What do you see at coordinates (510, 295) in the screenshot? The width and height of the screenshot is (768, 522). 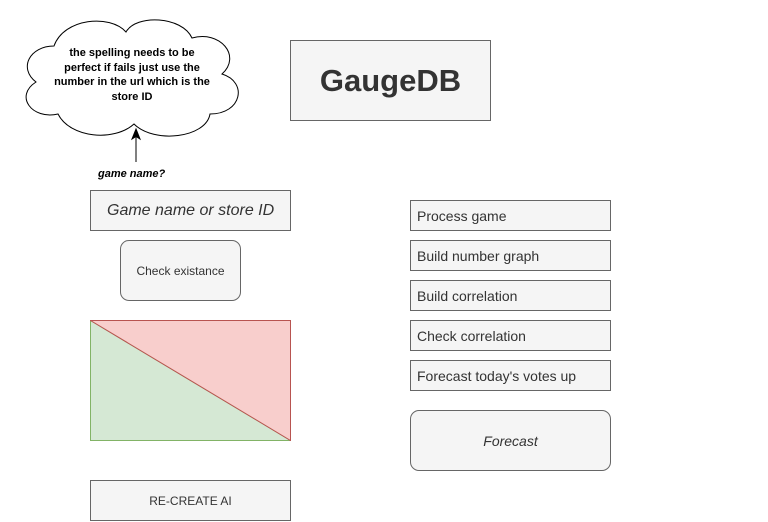 I see `build-correlation-button: Build correlation` at bounding box center [510, 295].